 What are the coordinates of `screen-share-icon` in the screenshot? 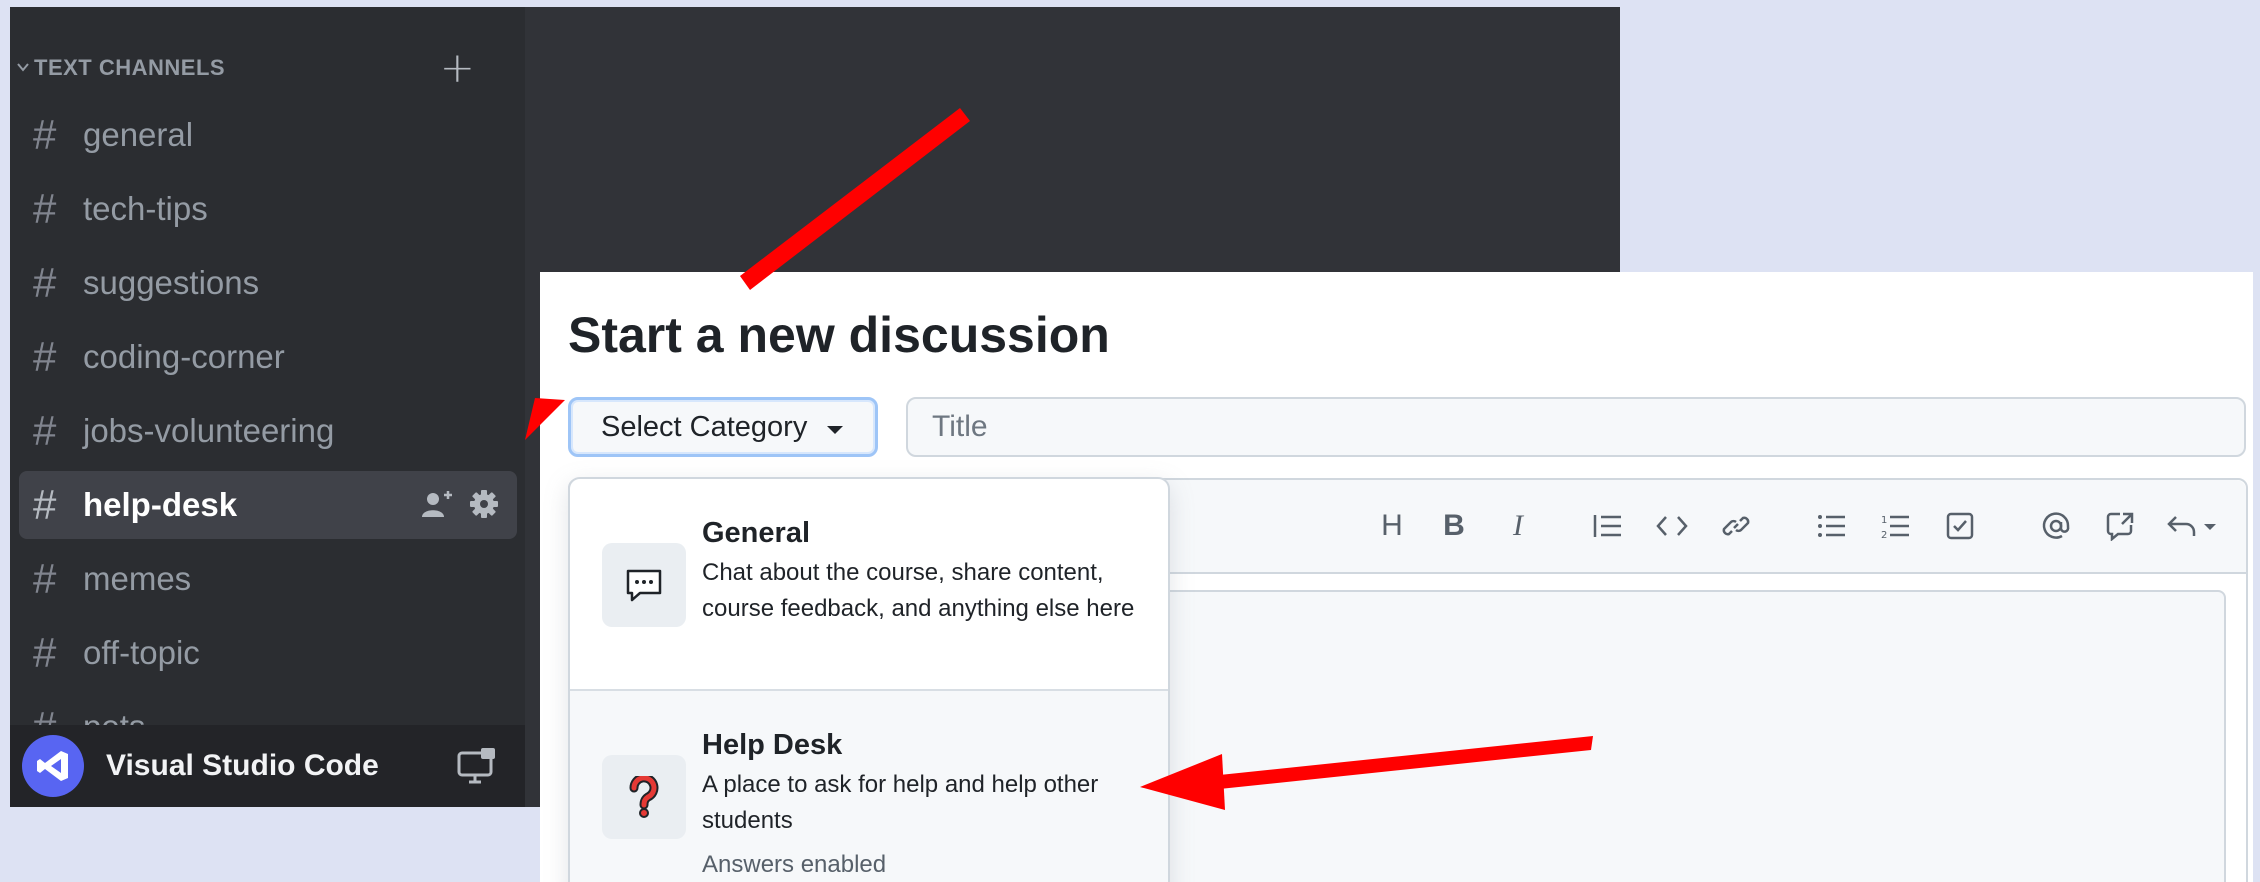 It's located at (477, 768).